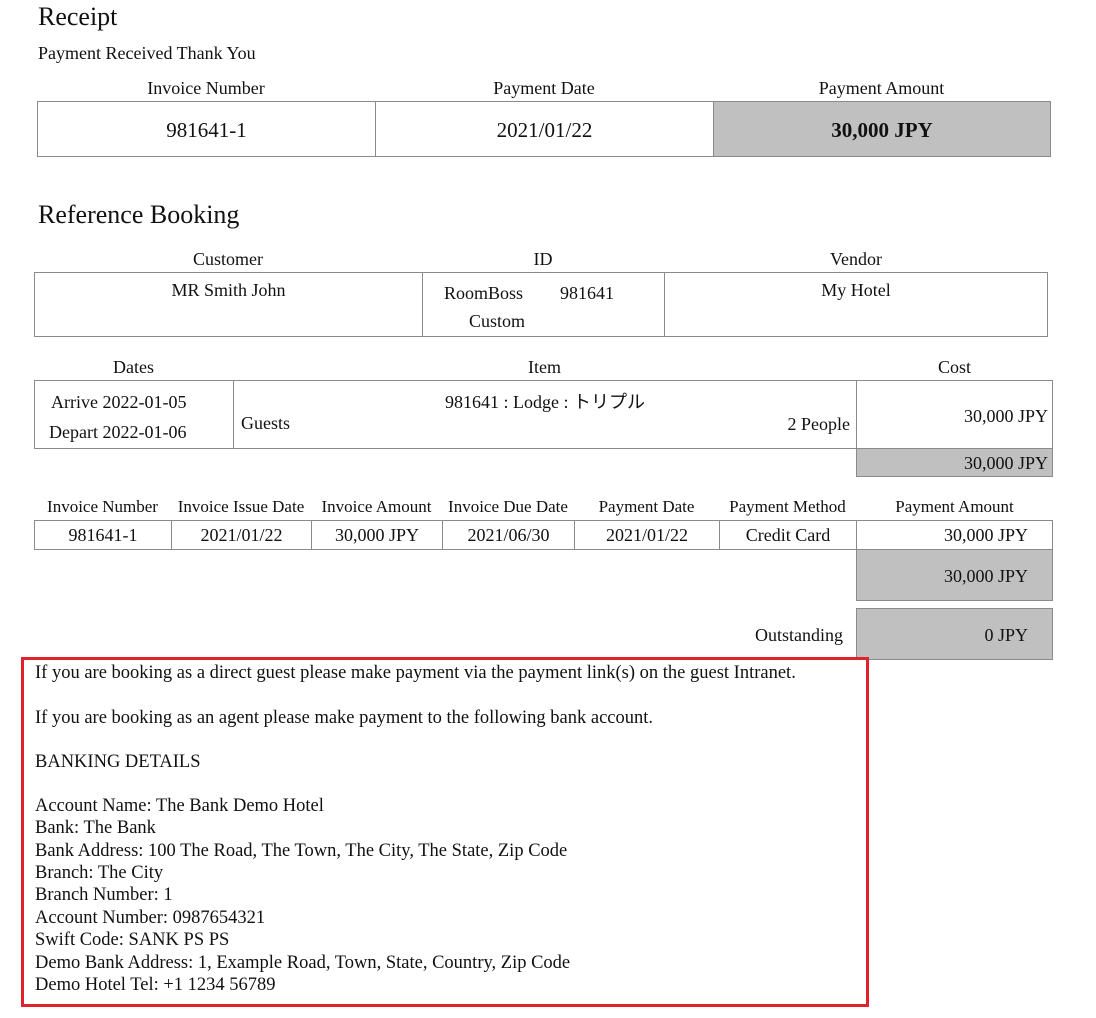  Describe the element at coordinates (228, 259) in the screenshot. I see `header-customer: Customer` at that location.